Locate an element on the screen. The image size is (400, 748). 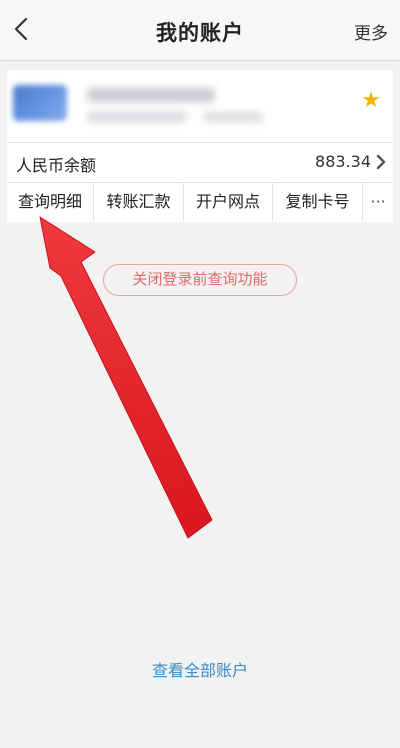
bank-card-icon is located at coordinates (40, 103).